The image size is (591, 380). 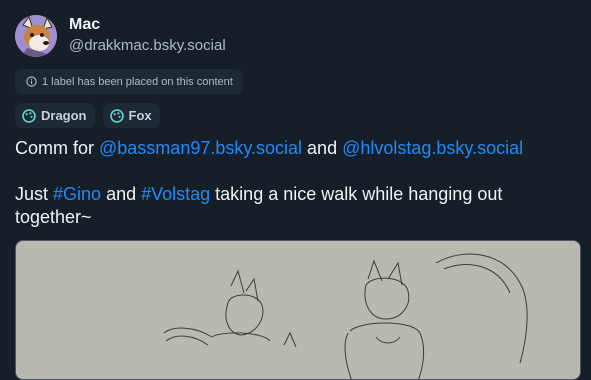 I want to click on tag-dragon: Dragon, so click(x=55, y=115).